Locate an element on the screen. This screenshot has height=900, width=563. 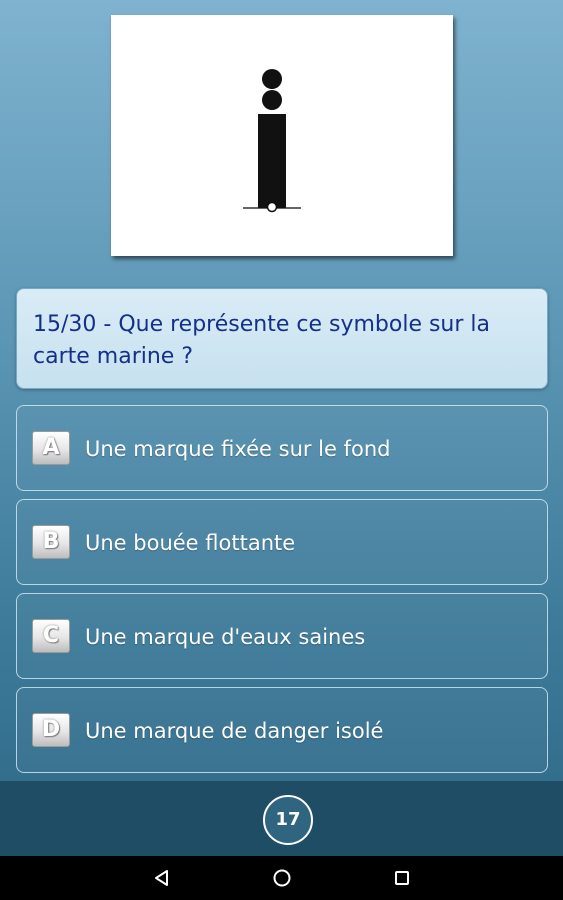
answer-option-b: B Une bouée flottante is located at coordinates (282, 542).